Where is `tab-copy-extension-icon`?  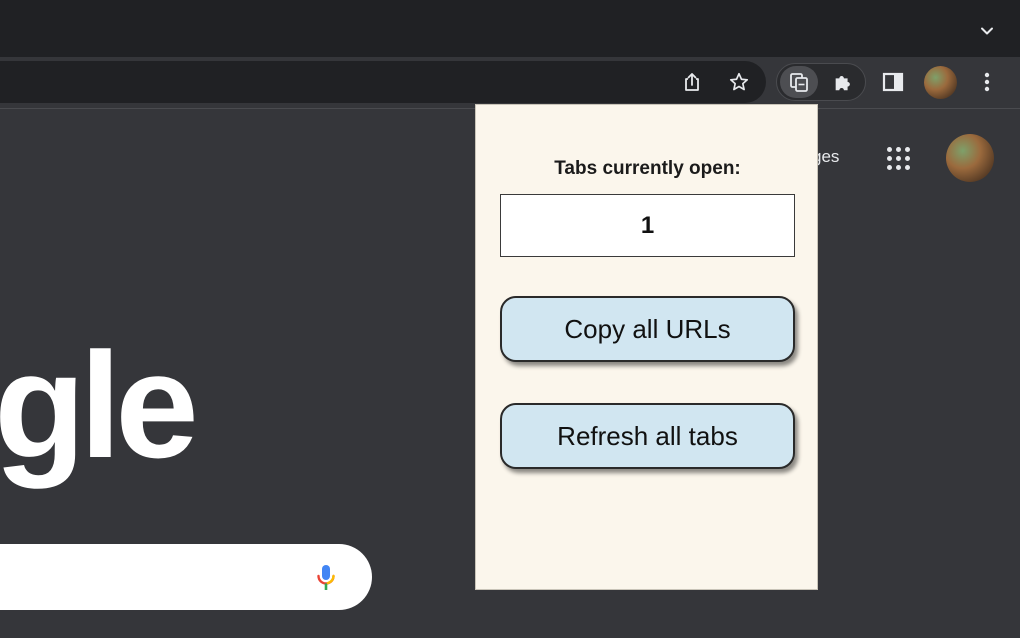 tab-copy-extension-icon is located at coordinates (799, 82).